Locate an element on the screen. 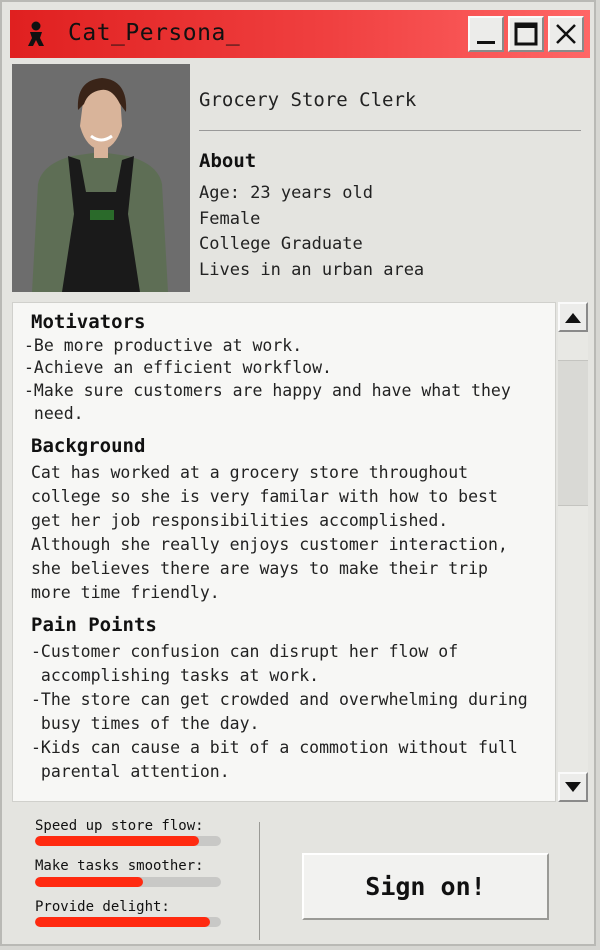 The image size is (600, 950). scroll-up-button is located at coordinates (573, 317).